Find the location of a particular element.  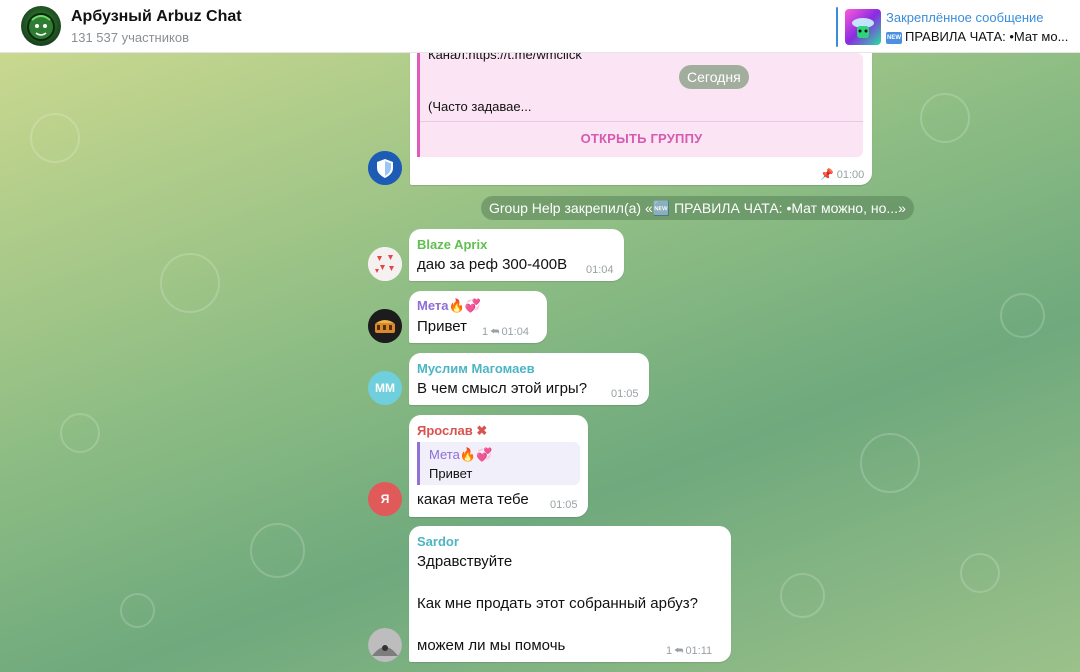

sender-label: Ярослав ✖ is located at coordinates (452, 430).